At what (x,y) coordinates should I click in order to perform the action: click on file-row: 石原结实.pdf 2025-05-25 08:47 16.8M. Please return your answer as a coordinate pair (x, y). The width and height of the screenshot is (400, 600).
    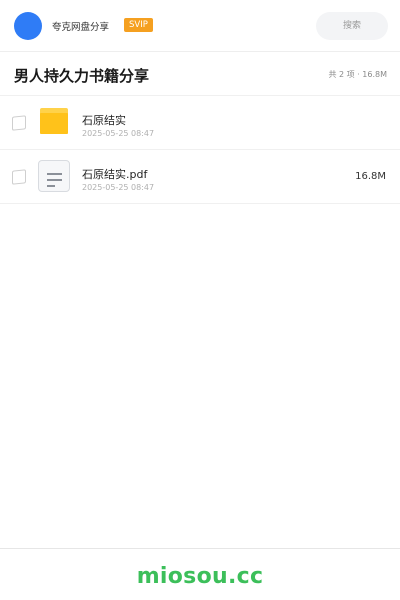
    Looking at the image, I should click on (200, 177).